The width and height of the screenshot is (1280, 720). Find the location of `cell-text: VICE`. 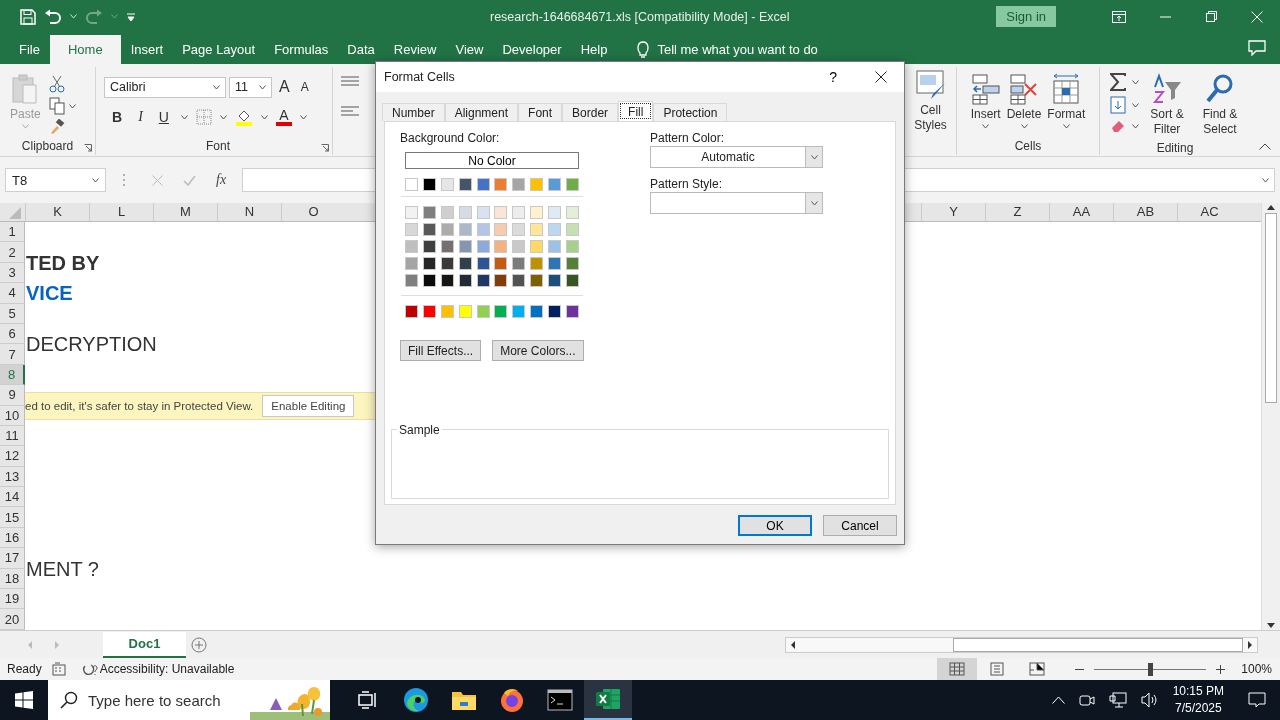

cell-text: VICE is located at coordinates (49, 293).